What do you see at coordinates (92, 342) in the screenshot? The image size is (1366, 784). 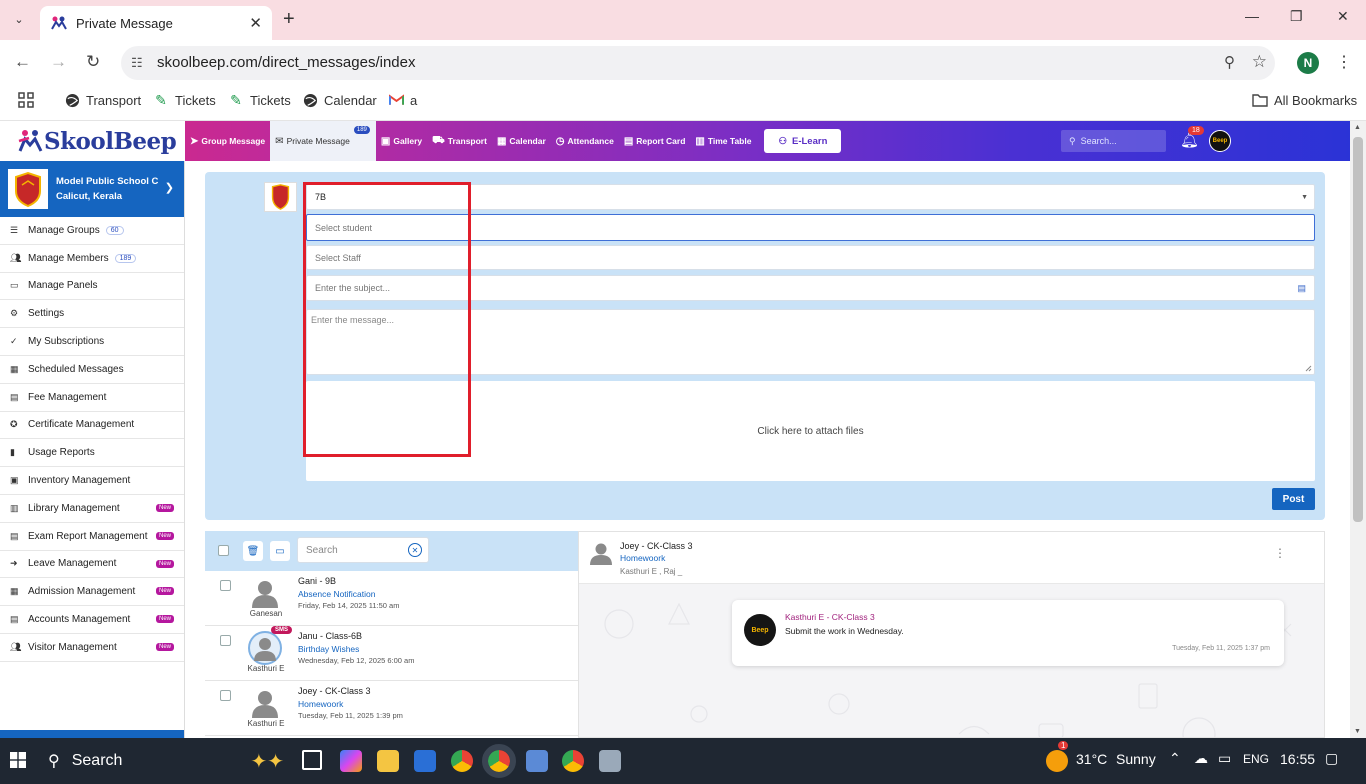 I see `sidebar-item-my-subscriptions: ✓ My Subscriptions` at bounding box center [92, 342].